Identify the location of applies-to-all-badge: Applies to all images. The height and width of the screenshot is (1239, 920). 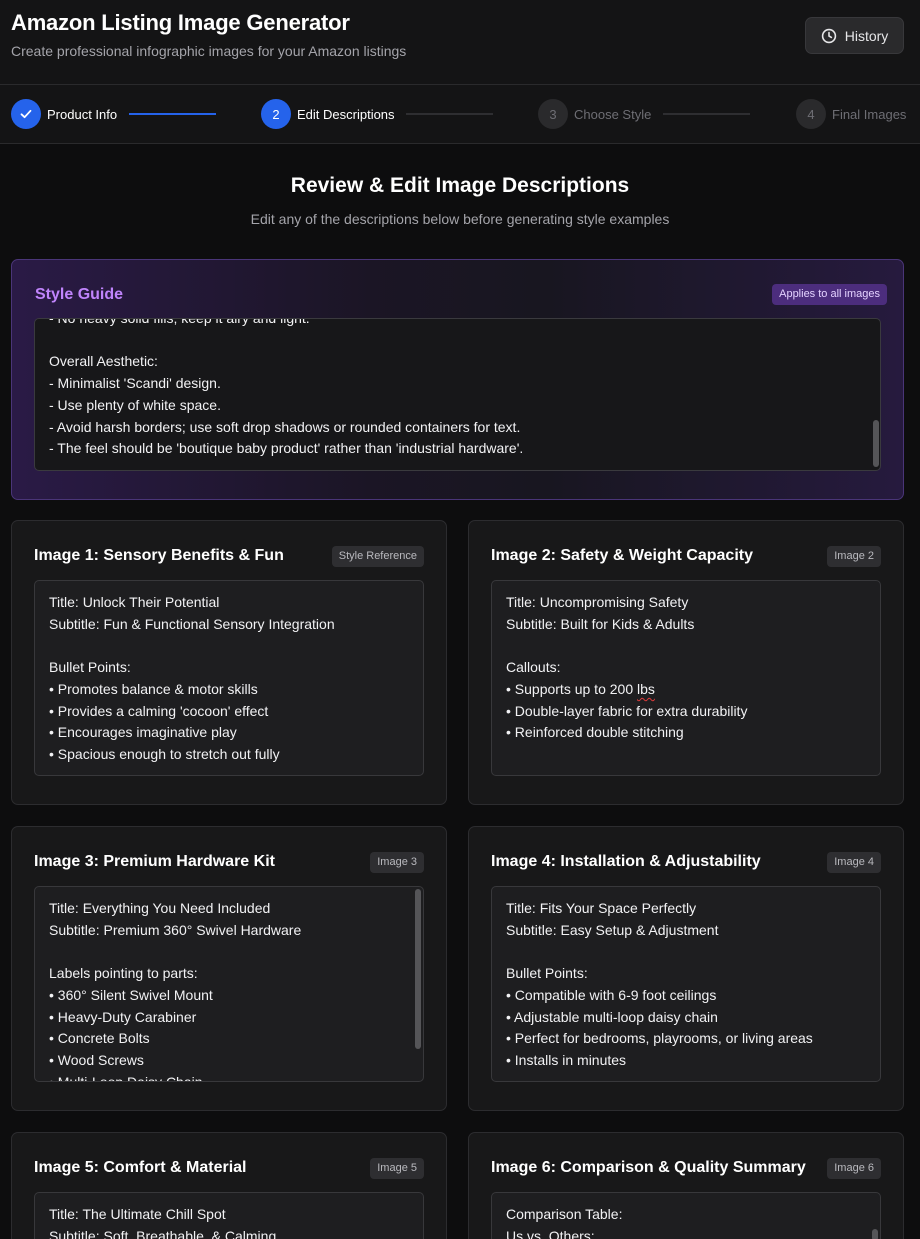
(829, 294).